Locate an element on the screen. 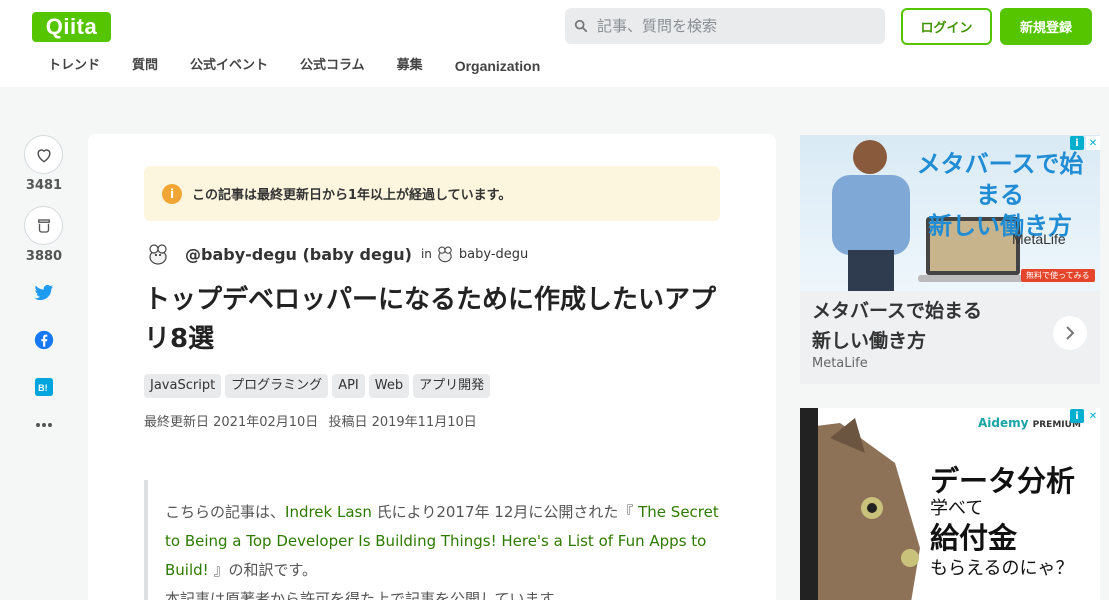 The image size is (1109, 600). ad-caption-line2: 新しい働き方 is located at coordinates (869, 341).